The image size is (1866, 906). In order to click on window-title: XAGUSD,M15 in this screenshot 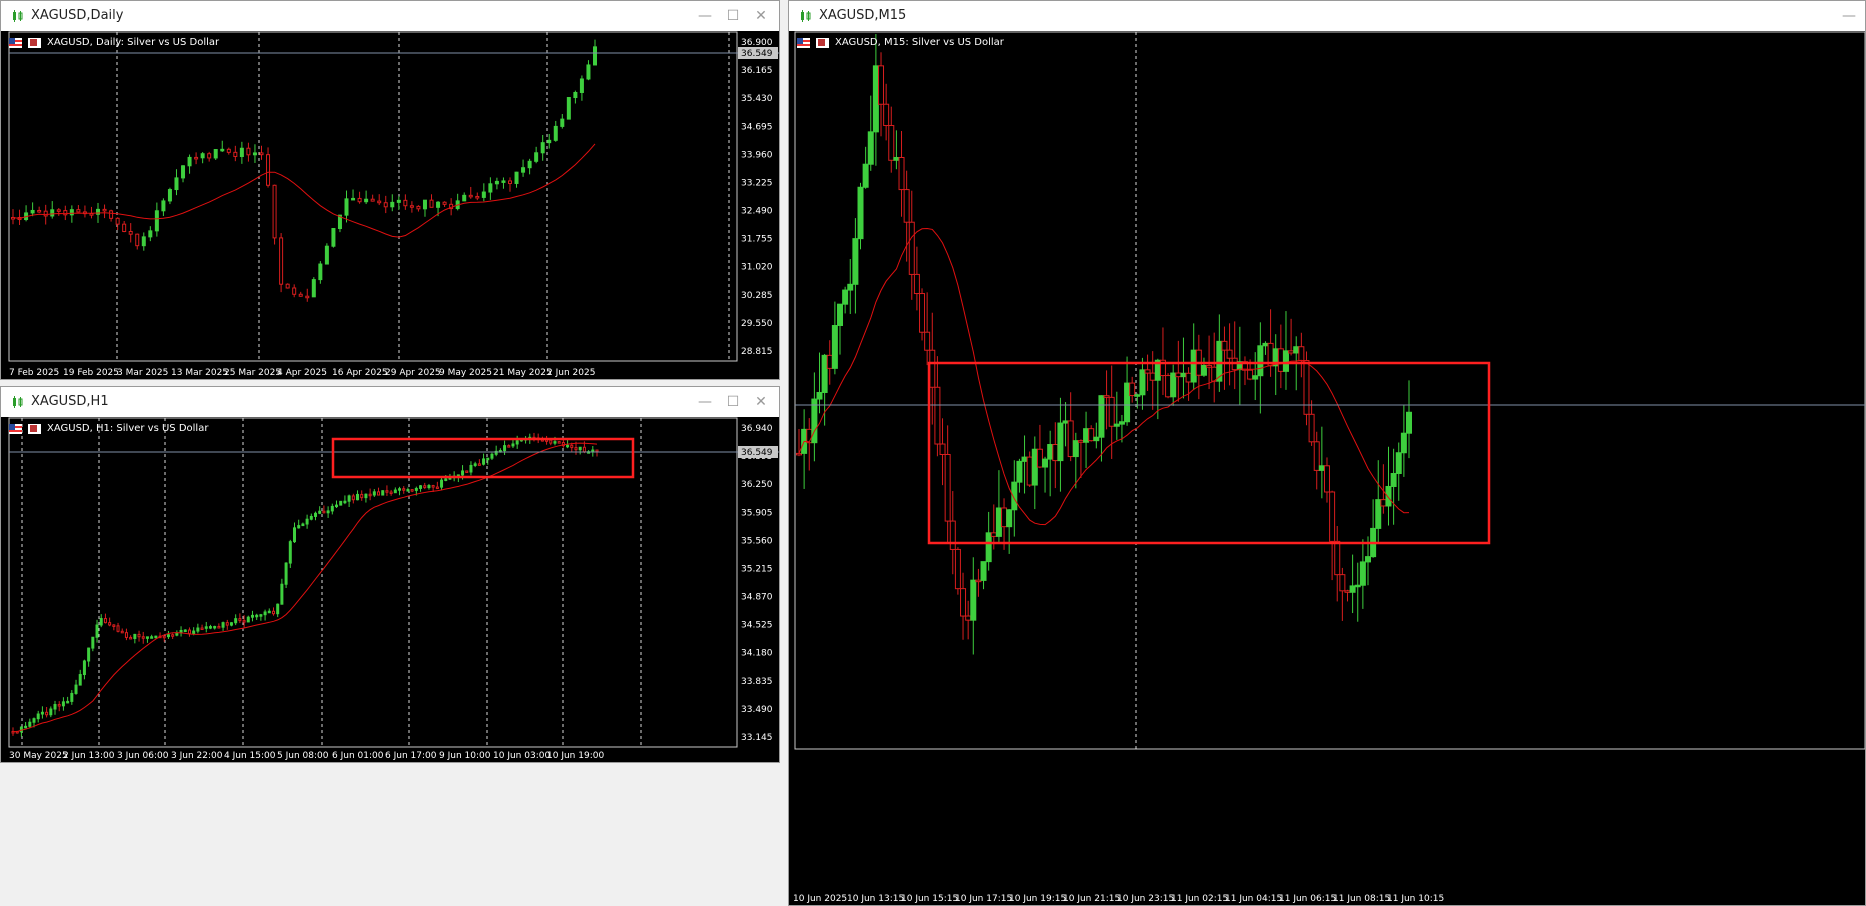, I will do `click(863, 15)`.